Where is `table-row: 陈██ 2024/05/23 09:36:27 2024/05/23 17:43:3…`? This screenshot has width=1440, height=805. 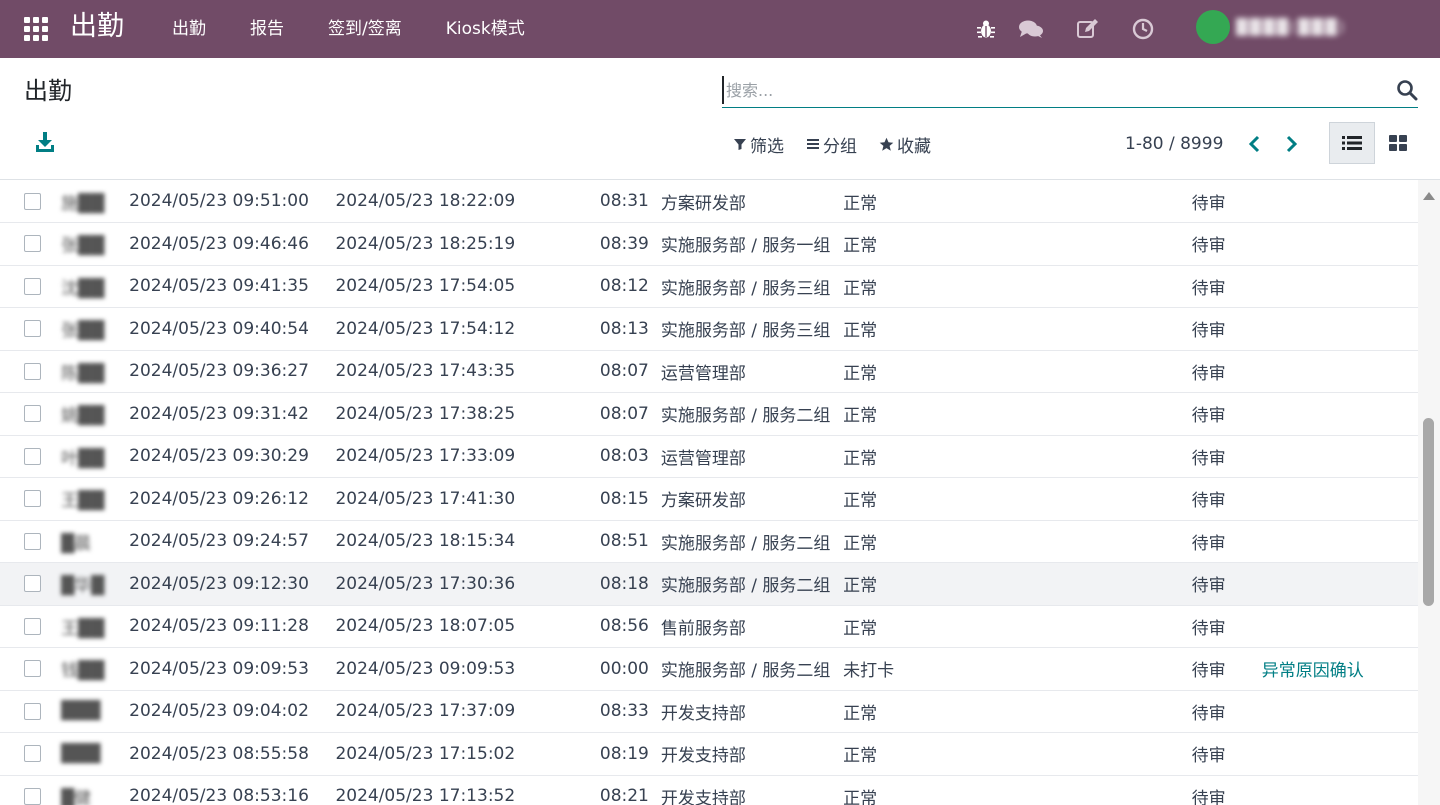
table-row: 陈██ 2024/05/23 09:36:27 2024/05/23 17:43:3… is located at coordinates (709, 371).